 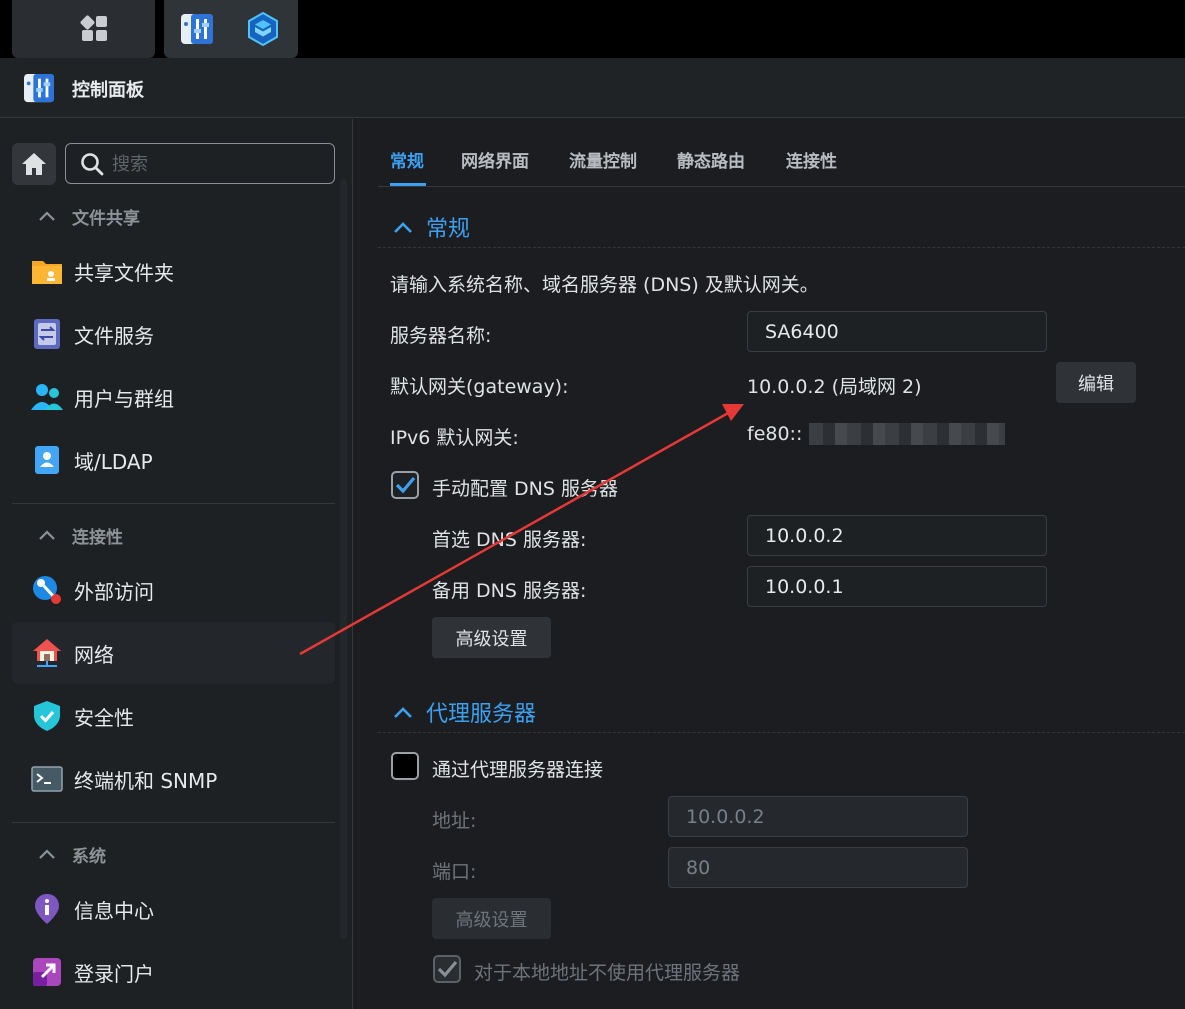 What do you see at coordinates (818, 867) in the screenshot?
I see `proxy-port-input: 80` at bounding box center [818, 867].